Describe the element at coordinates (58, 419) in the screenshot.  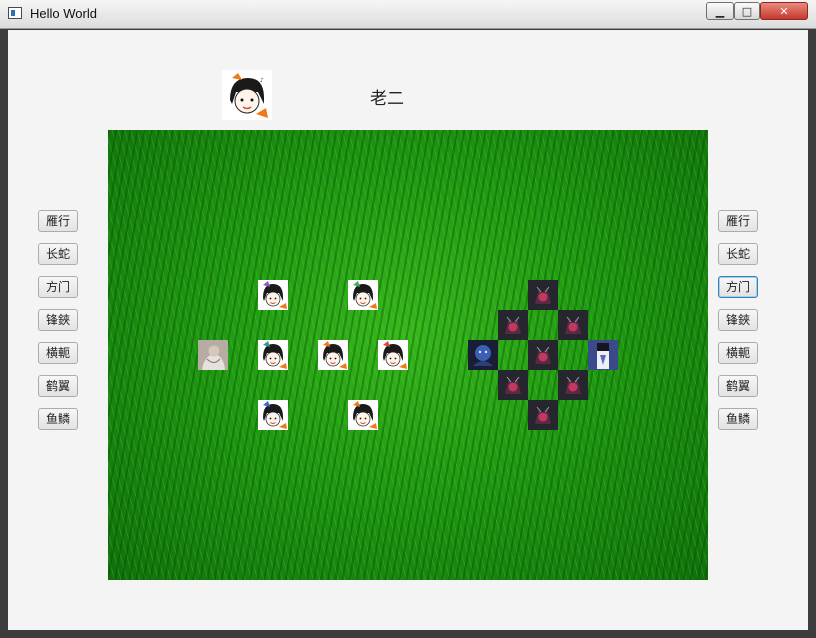
I see `left-formation-button-6: 鱼鳞` at that location.